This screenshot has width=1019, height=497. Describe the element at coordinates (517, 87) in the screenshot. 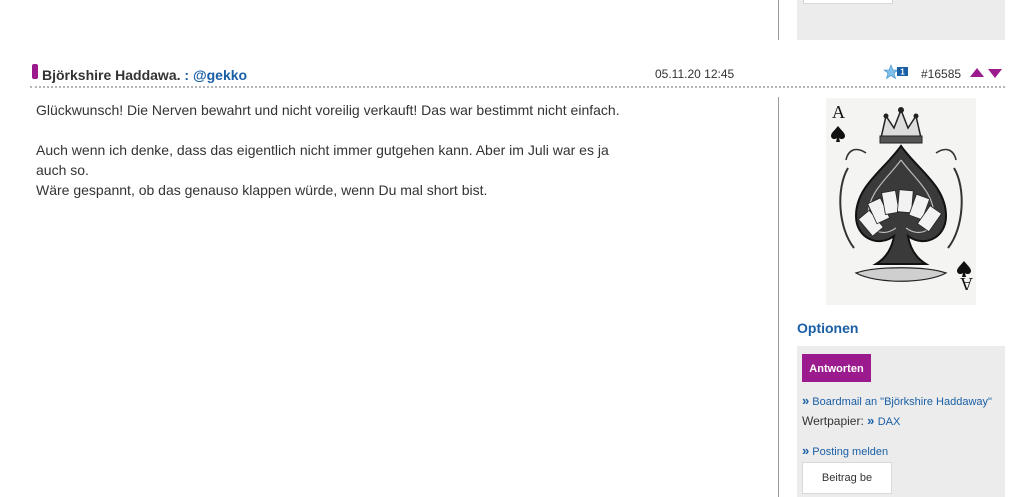

I see `header-separator` at that location.